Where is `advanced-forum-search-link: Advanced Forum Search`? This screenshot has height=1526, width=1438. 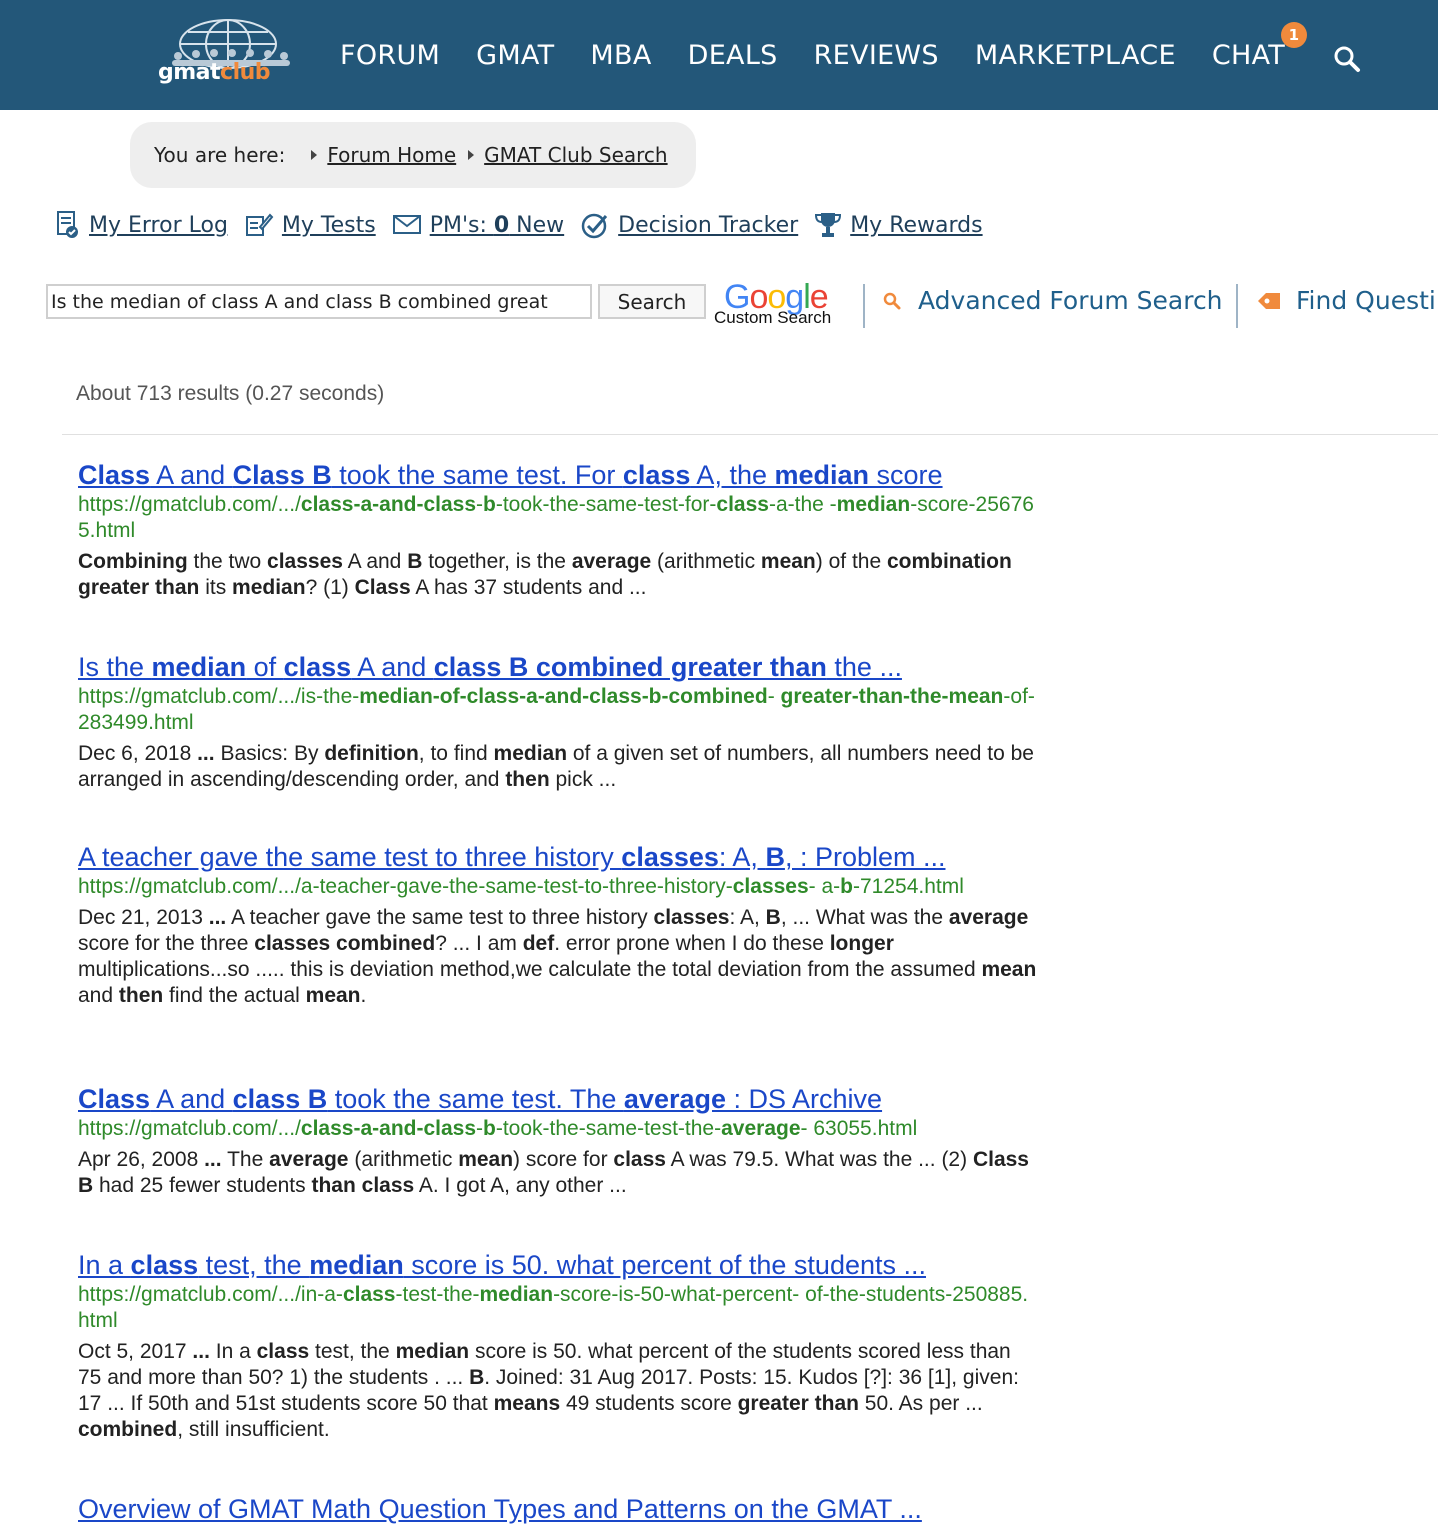 advanced-forum-search-link: Advanced Forum Search is located at coordinates (1052, 300).